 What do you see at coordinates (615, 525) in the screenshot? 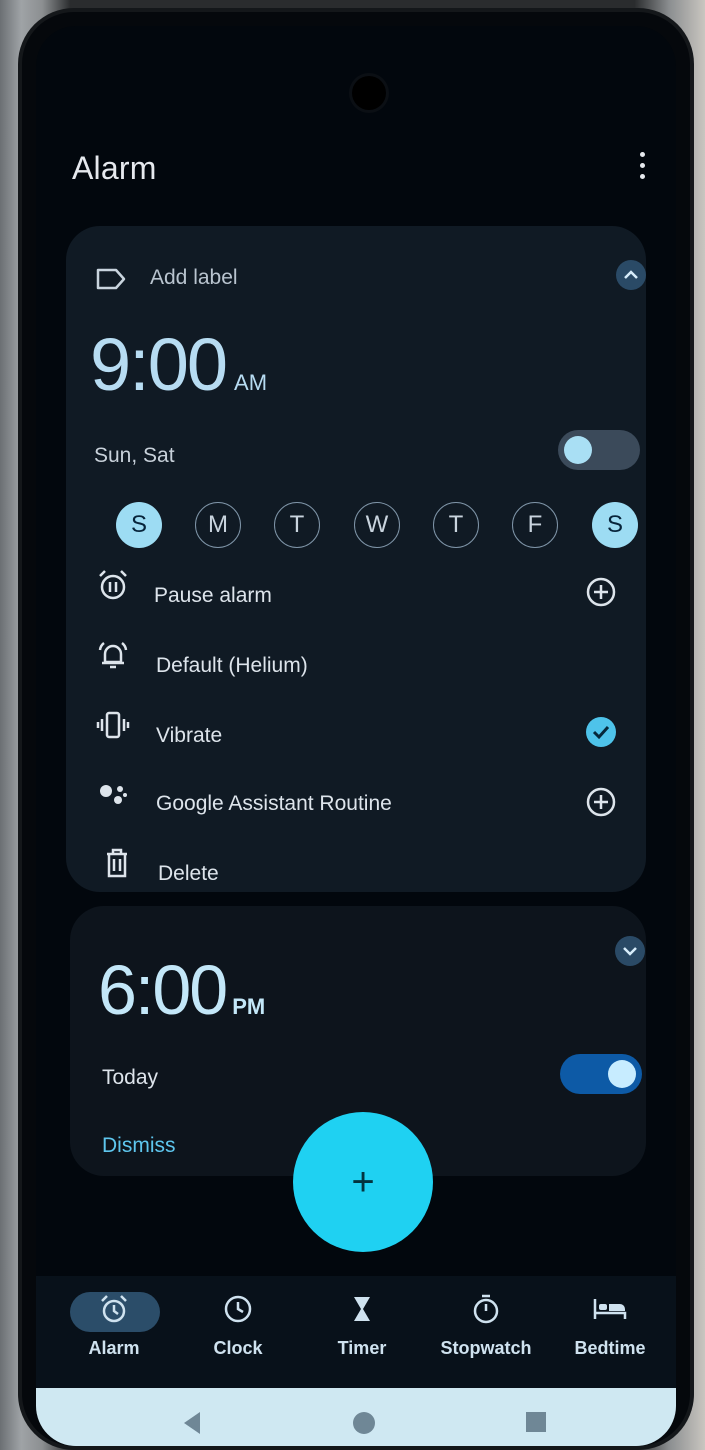
I see `day-toggle-saturday: S` at bounding box center [615, 525].